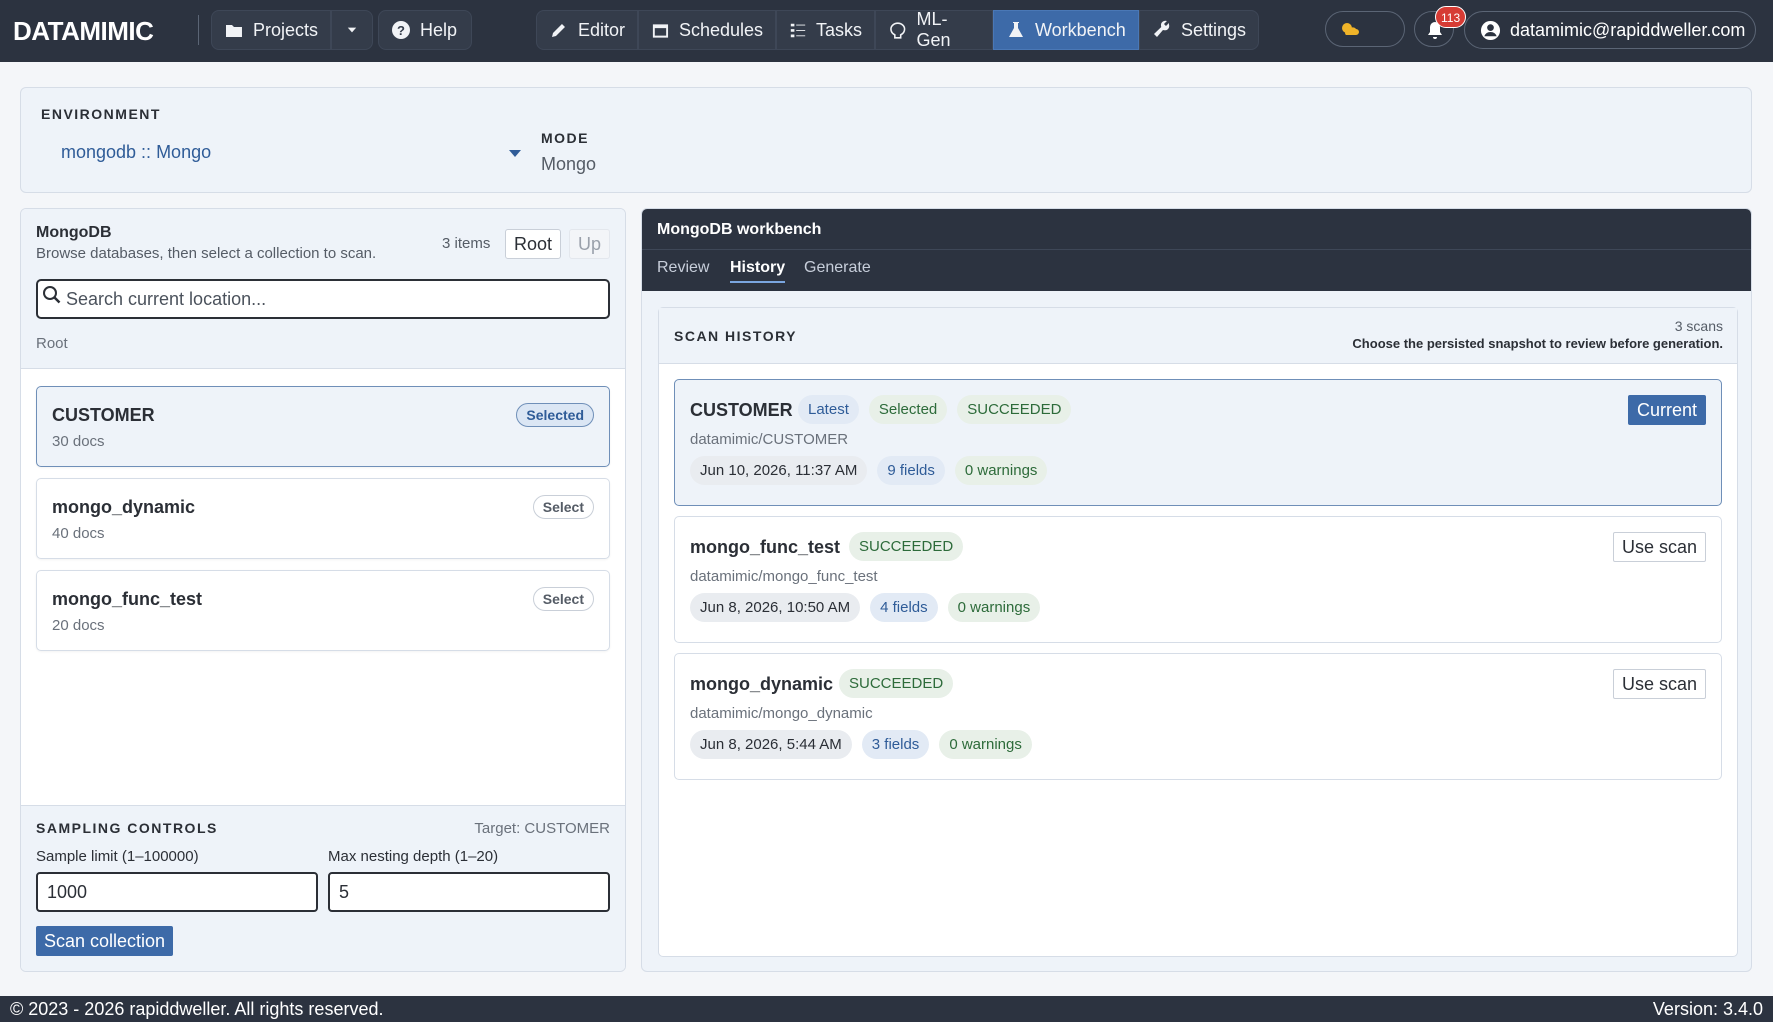  What do you see at coordinates (52, 295) in the screenshot?
I see `search-icon` at bounding box center [52, 295].